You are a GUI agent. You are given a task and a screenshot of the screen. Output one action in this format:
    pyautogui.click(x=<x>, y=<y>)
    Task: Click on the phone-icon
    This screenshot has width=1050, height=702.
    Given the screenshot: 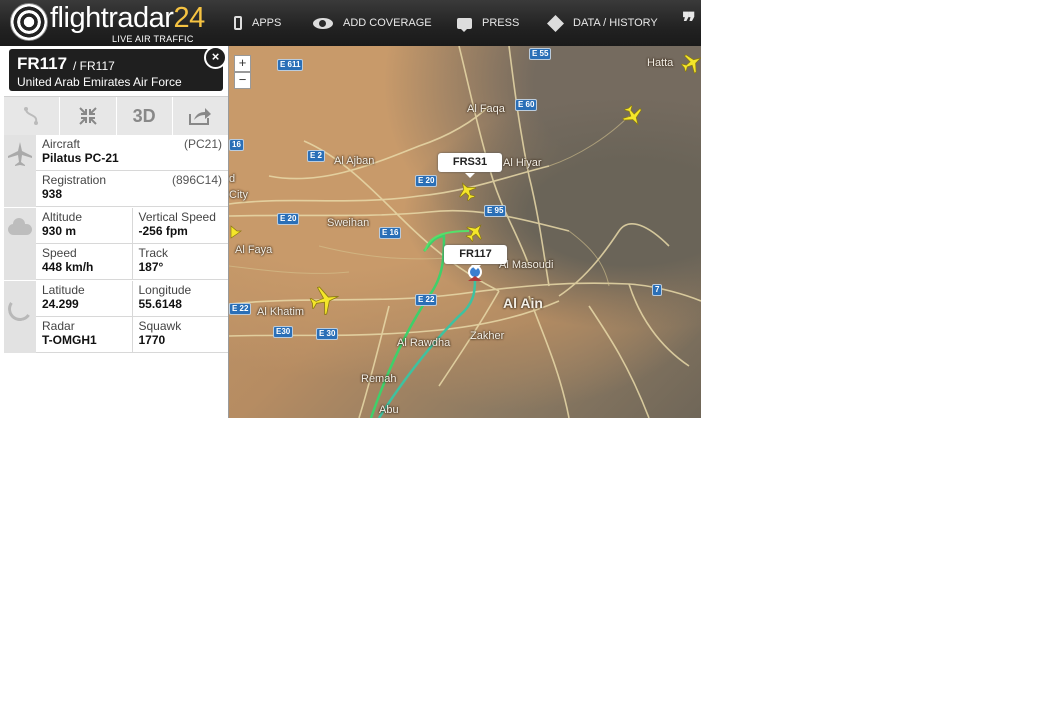 What is the action you would take?
    pyautogui.click(x=238, y=23)
    